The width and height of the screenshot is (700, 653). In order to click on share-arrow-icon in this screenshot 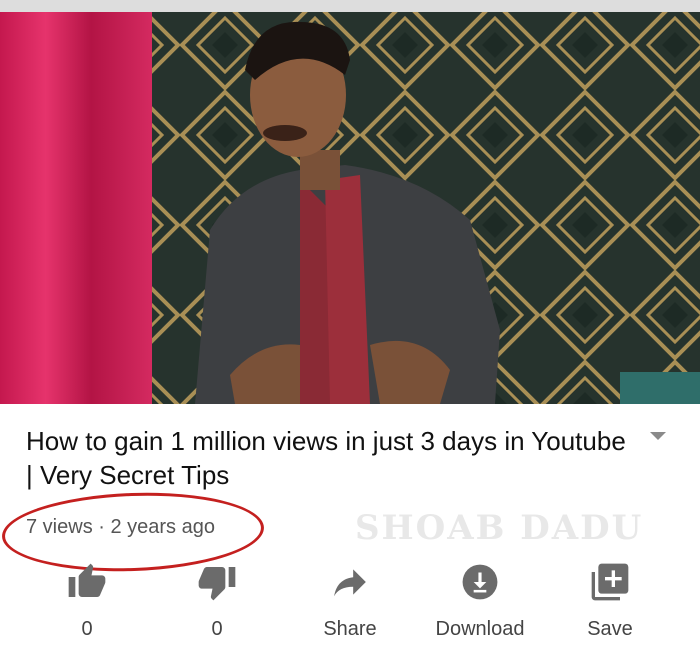, I will do `click(350, 583)`.